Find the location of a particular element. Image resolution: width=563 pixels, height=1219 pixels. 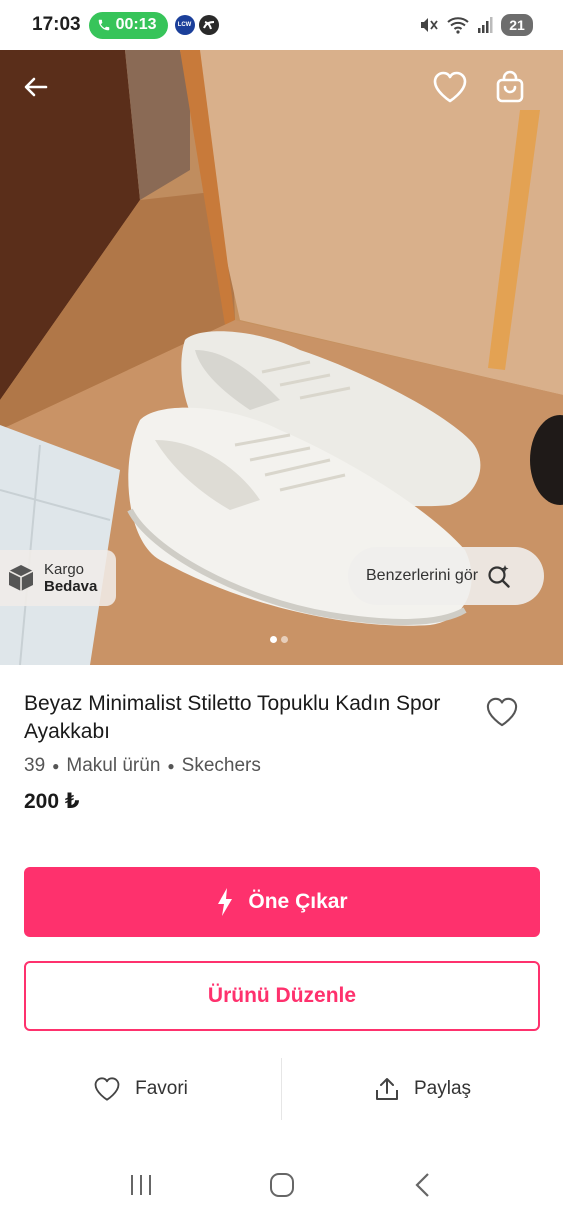

see-similar-label: Benzerlerini gör is located at coordinates (422, 575).